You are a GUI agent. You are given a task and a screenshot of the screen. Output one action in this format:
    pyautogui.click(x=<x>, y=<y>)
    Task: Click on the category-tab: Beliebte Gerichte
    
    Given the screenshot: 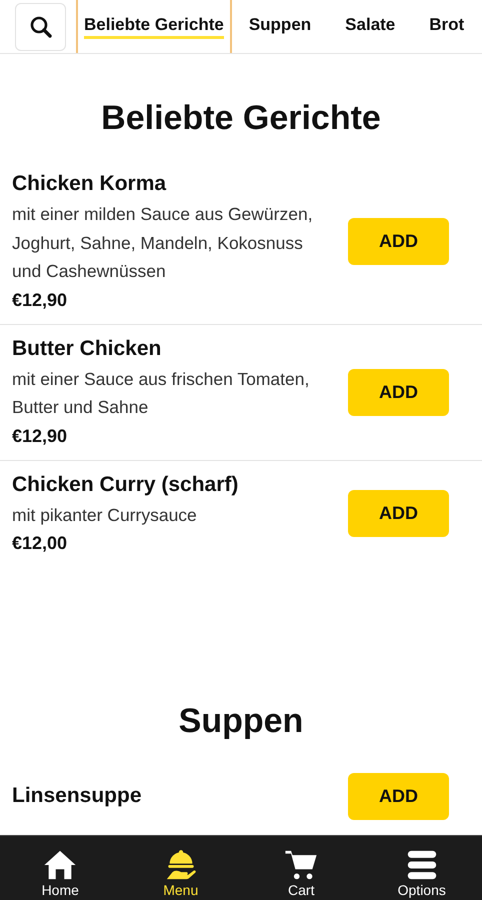 What is the action you would take?
    pyautogui.click(x=154, y=26)
    